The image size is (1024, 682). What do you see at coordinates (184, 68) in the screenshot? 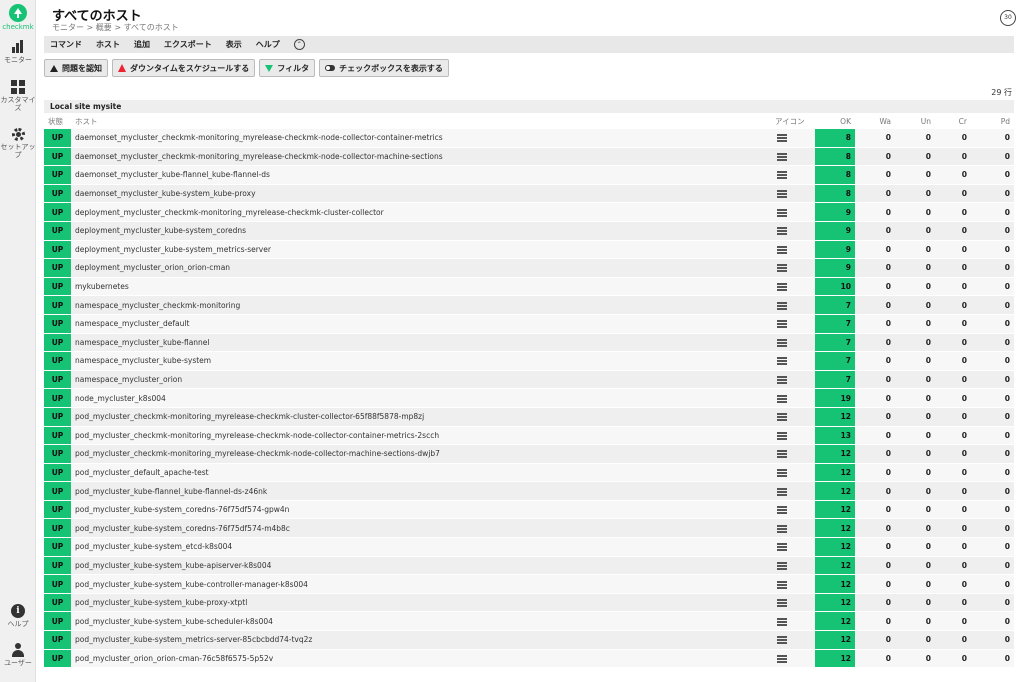
I see `schedule-downtime-button: ダウンタイムをスケジュールする` at bounding box center [184, 68].